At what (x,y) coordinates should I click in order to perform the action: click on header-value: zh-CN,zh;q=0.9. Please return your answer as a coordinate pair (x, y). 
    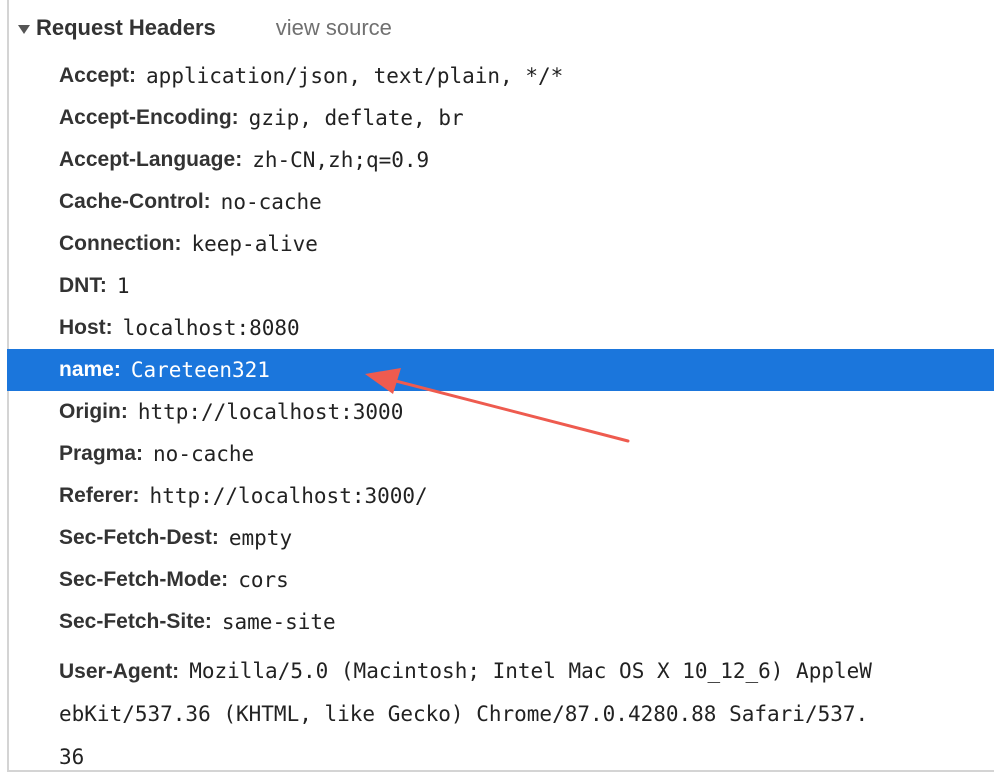
    Looking at the image, I should click on (341, 160).